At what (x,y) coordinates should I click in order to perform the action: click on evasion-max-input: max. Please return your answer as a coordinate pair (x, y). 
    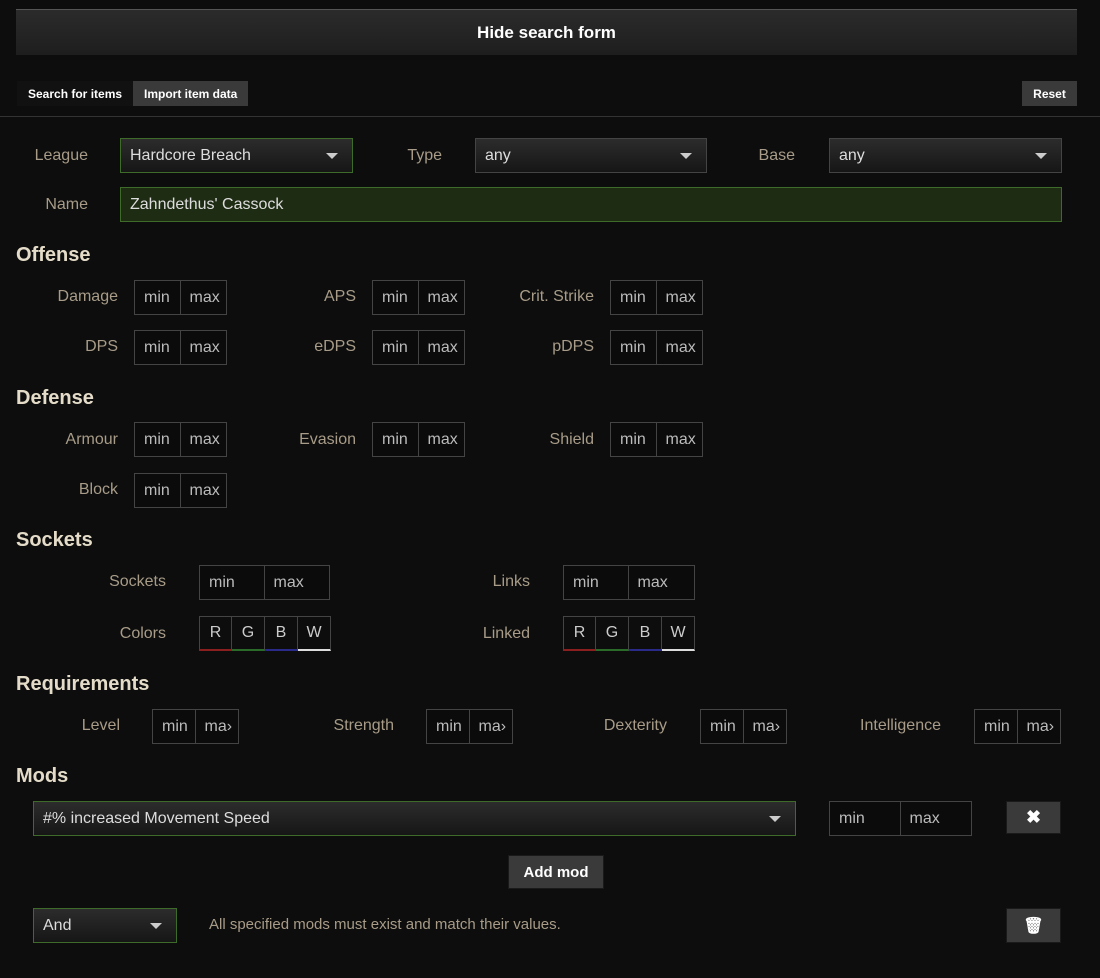
    Looking at the image, I should click on (442, 439).